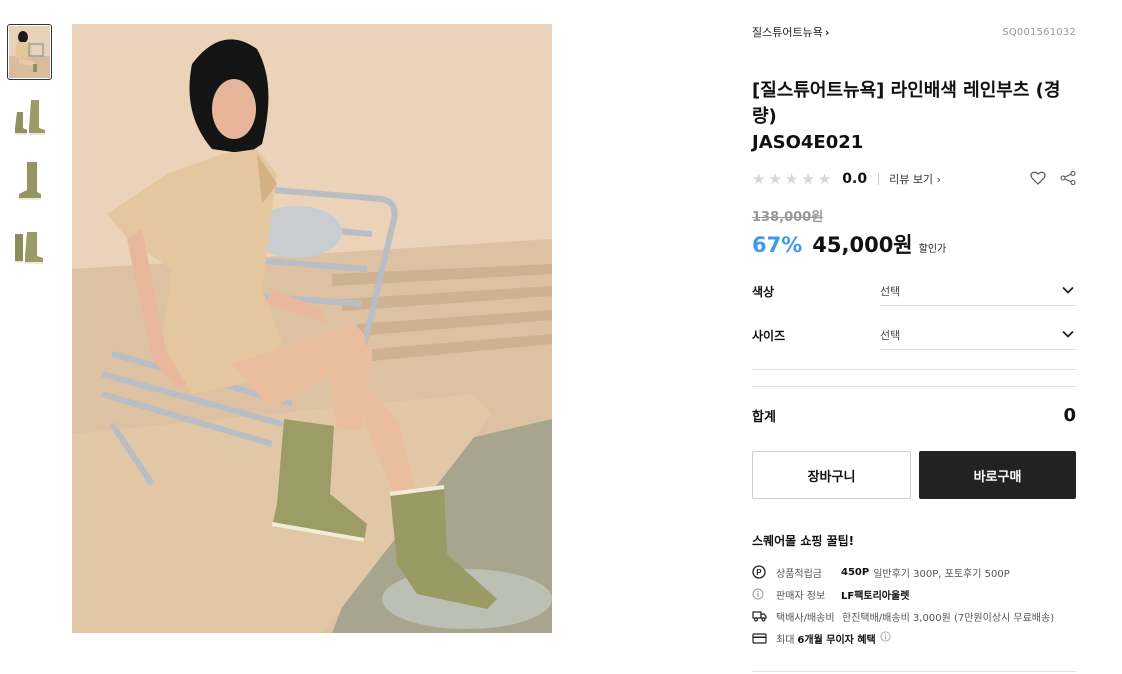  I want to click on tip-points: P 상품적립금 450P 일반후기 300P, 포토후기 500P, so click(914, 572).